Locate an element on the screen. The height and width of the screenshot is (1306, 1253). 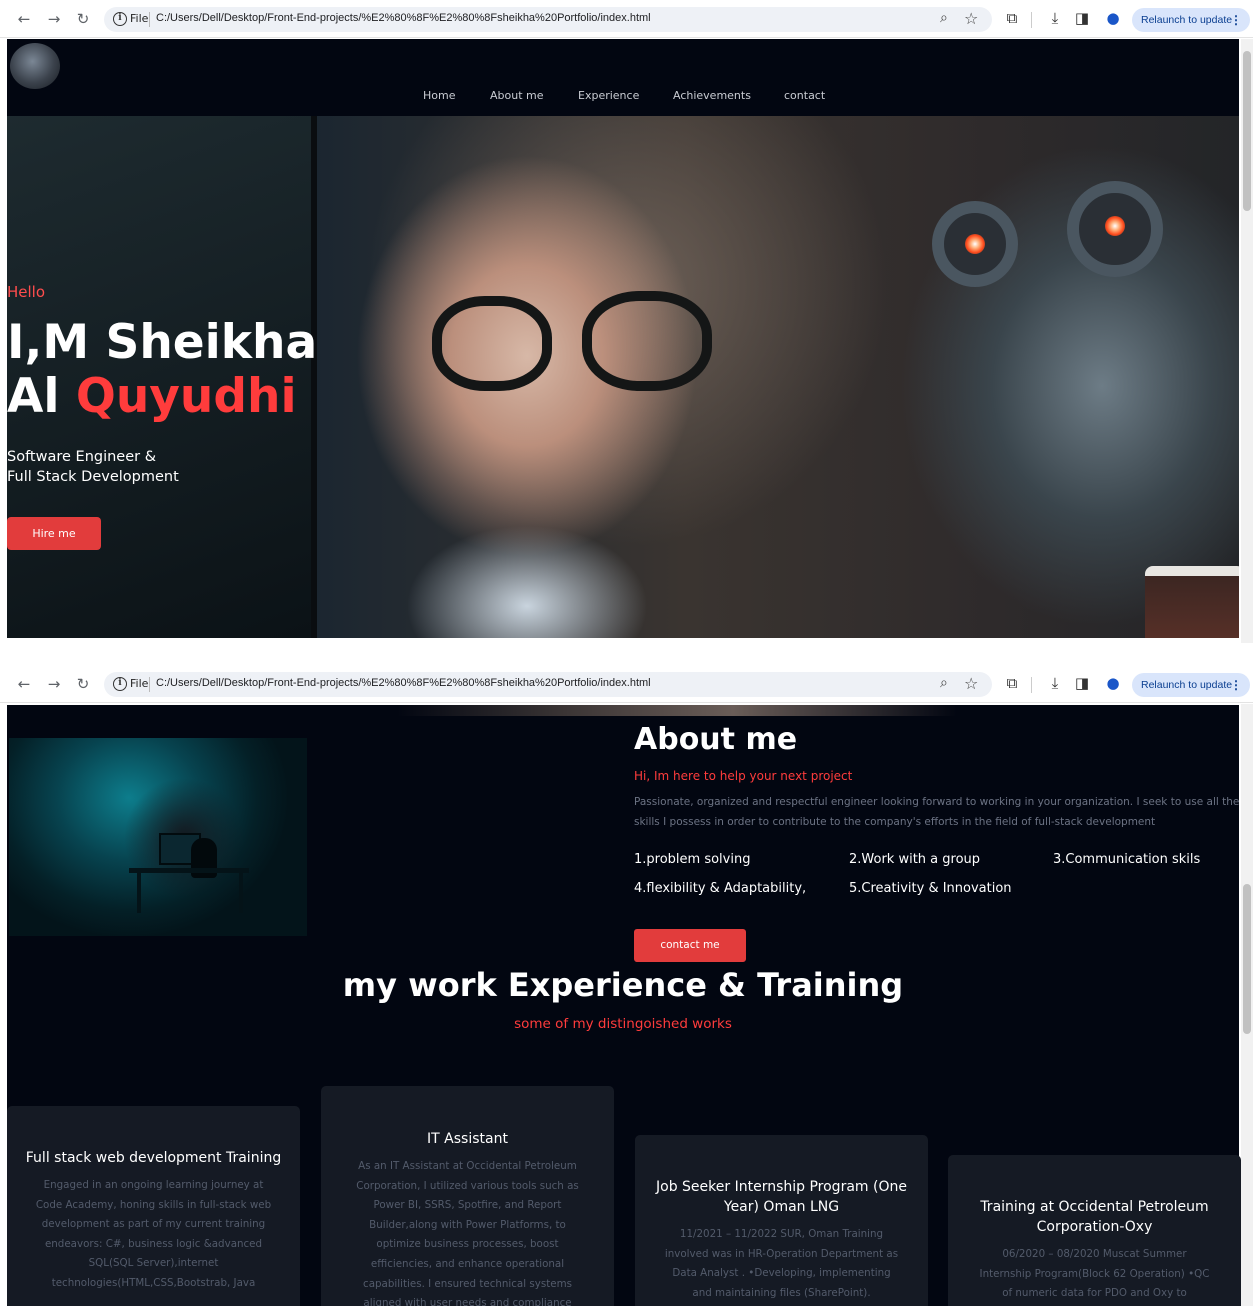
card-title: IT Assistant is located at coordinates (467, 1139).